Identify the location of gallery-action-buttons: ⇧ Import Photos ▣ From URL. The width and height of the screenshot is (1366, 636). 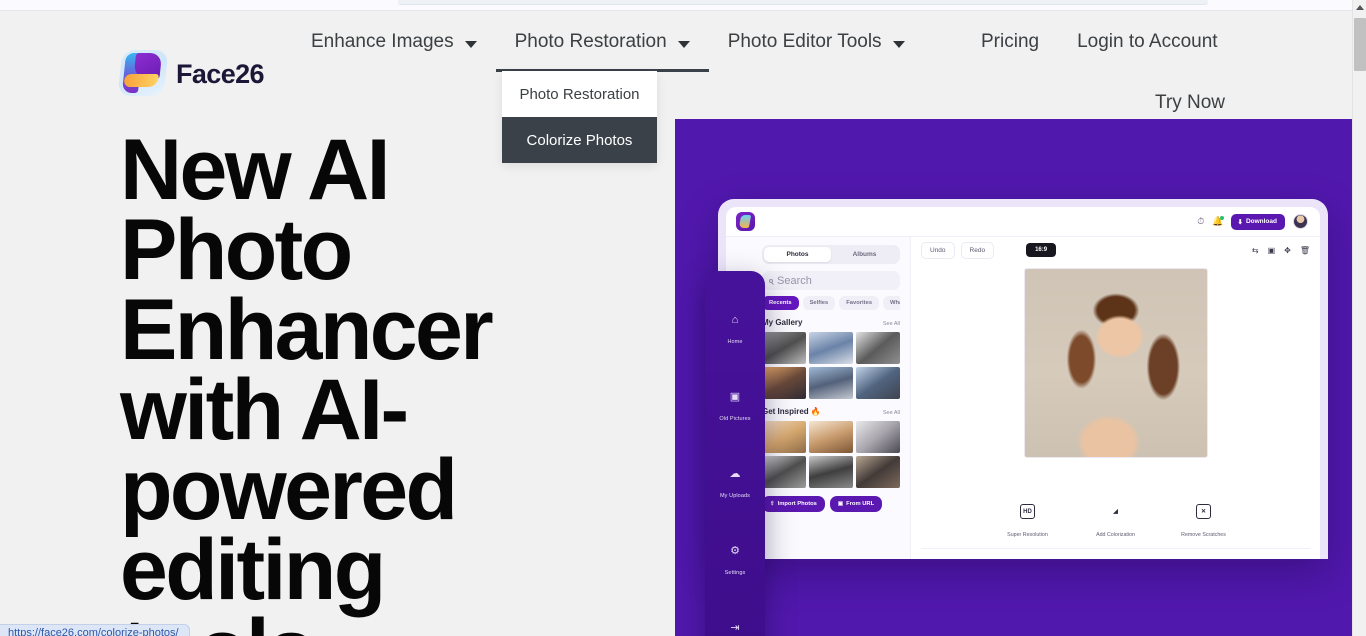
(831, 504).